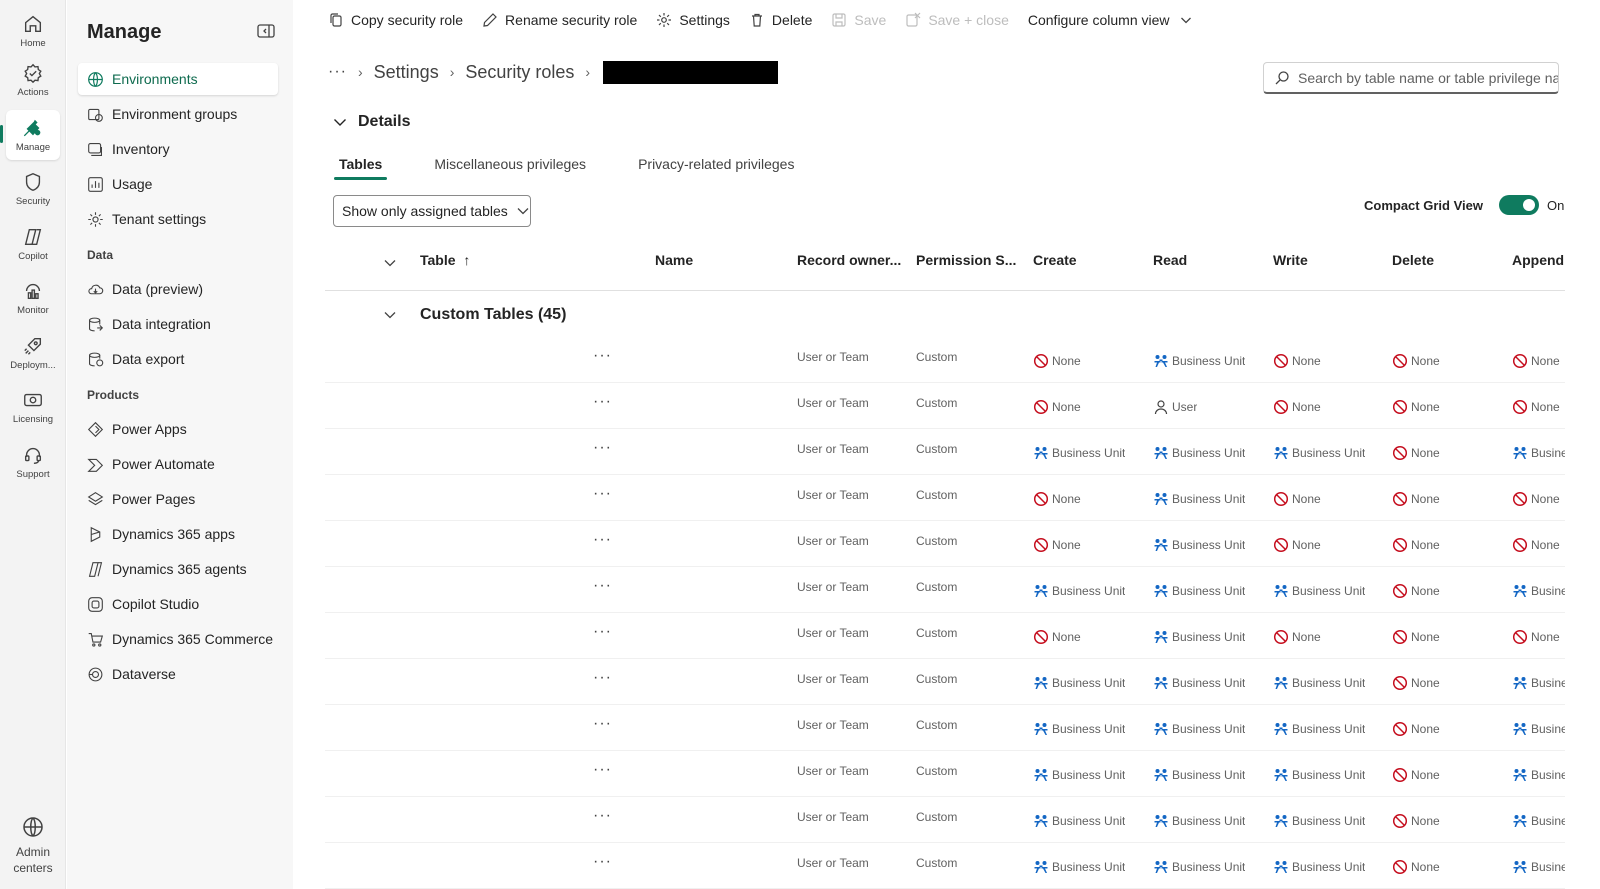 This screenshot has height=889, width=1600. Describe the element at coordinates (178, 674) in the screenshot. I see `nav-item-dataverse: Dataverse` at that location.